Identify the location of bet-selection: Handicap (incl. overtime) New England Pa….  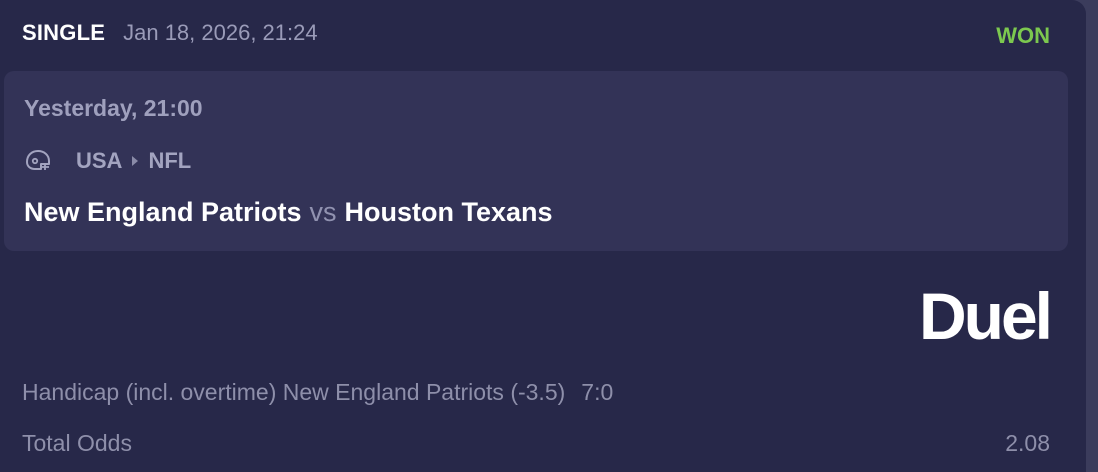
(317, 392).